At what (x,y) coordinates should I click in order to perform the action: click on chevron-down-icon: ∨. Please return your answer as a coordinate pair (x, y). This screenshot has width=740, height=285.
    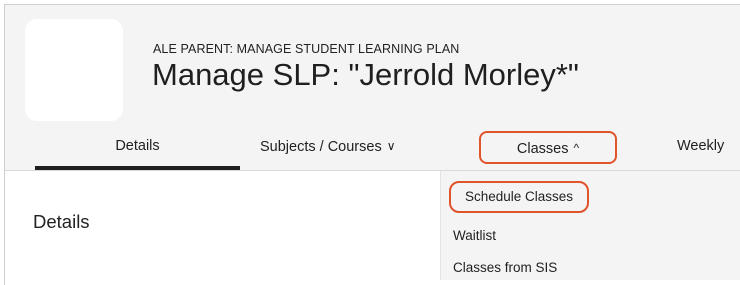
    Looking at the image, I should click on (391, 146).